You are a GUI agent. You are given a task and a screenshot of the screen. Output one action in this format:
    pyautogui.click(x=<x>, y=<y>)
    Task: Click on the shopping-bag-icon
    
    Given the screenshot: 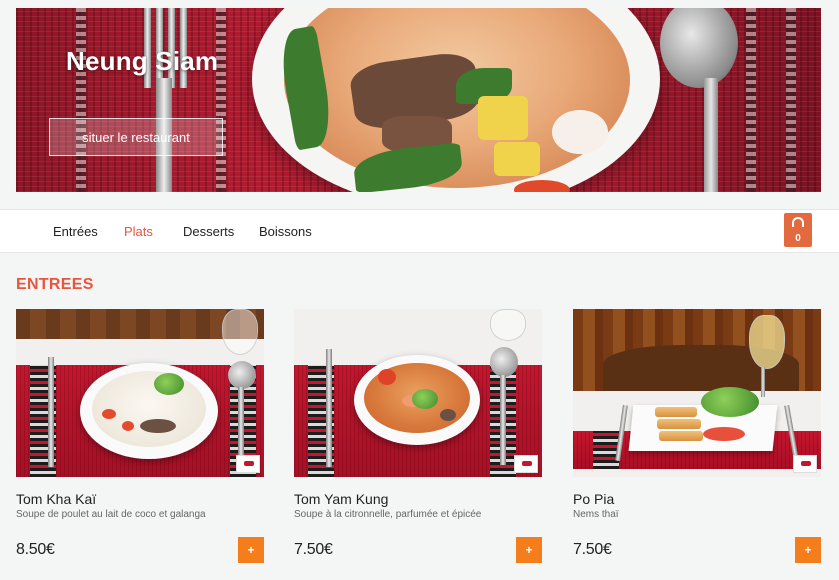 What is the action you would take?
    pyautogui.click(x=798, y=222)
    